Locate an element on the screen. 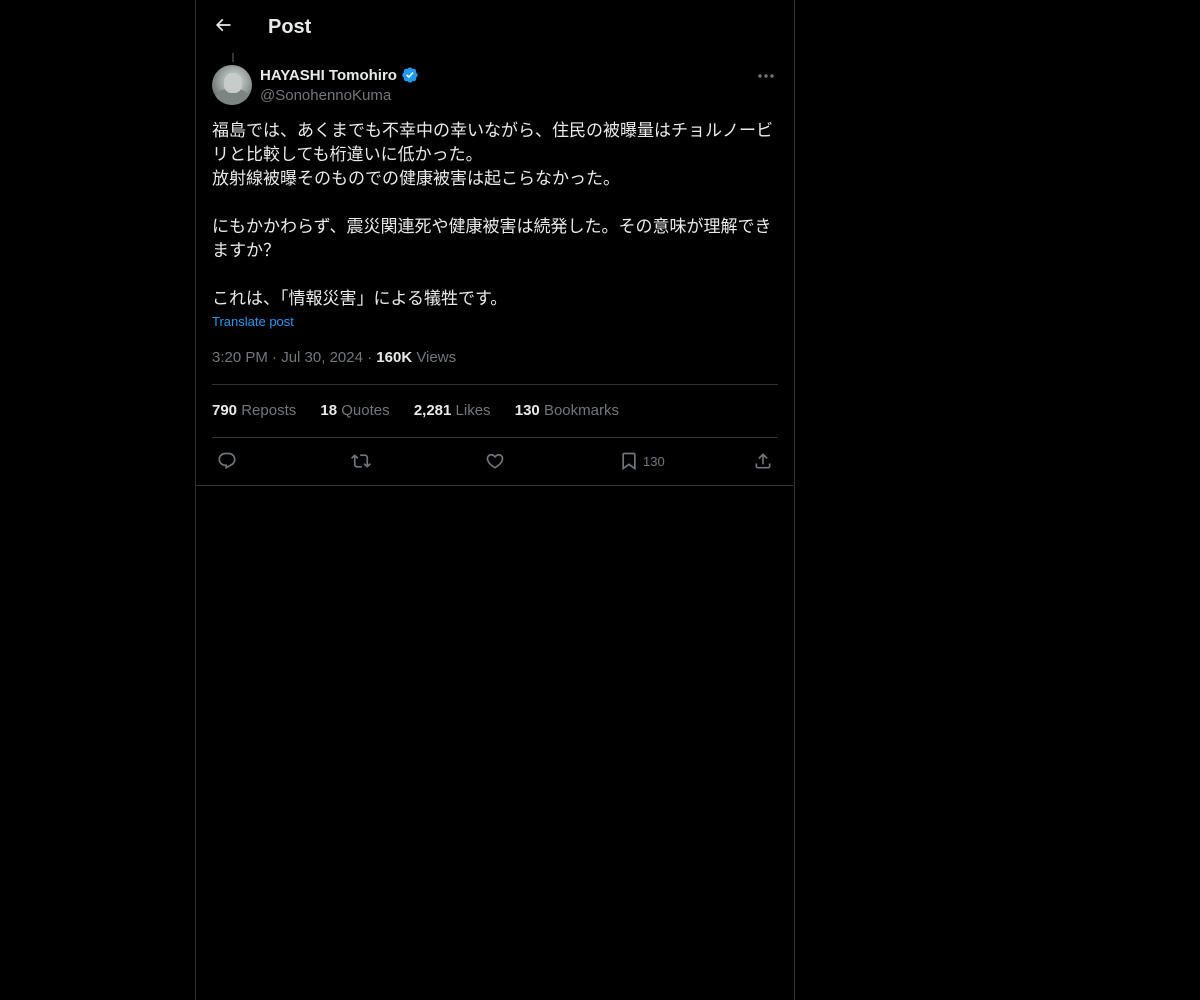 Image resolution: width=1200 pixels, height=1000 pixels. author-name: HAYASHI Tomohiro is located at coordinates (328, 75).